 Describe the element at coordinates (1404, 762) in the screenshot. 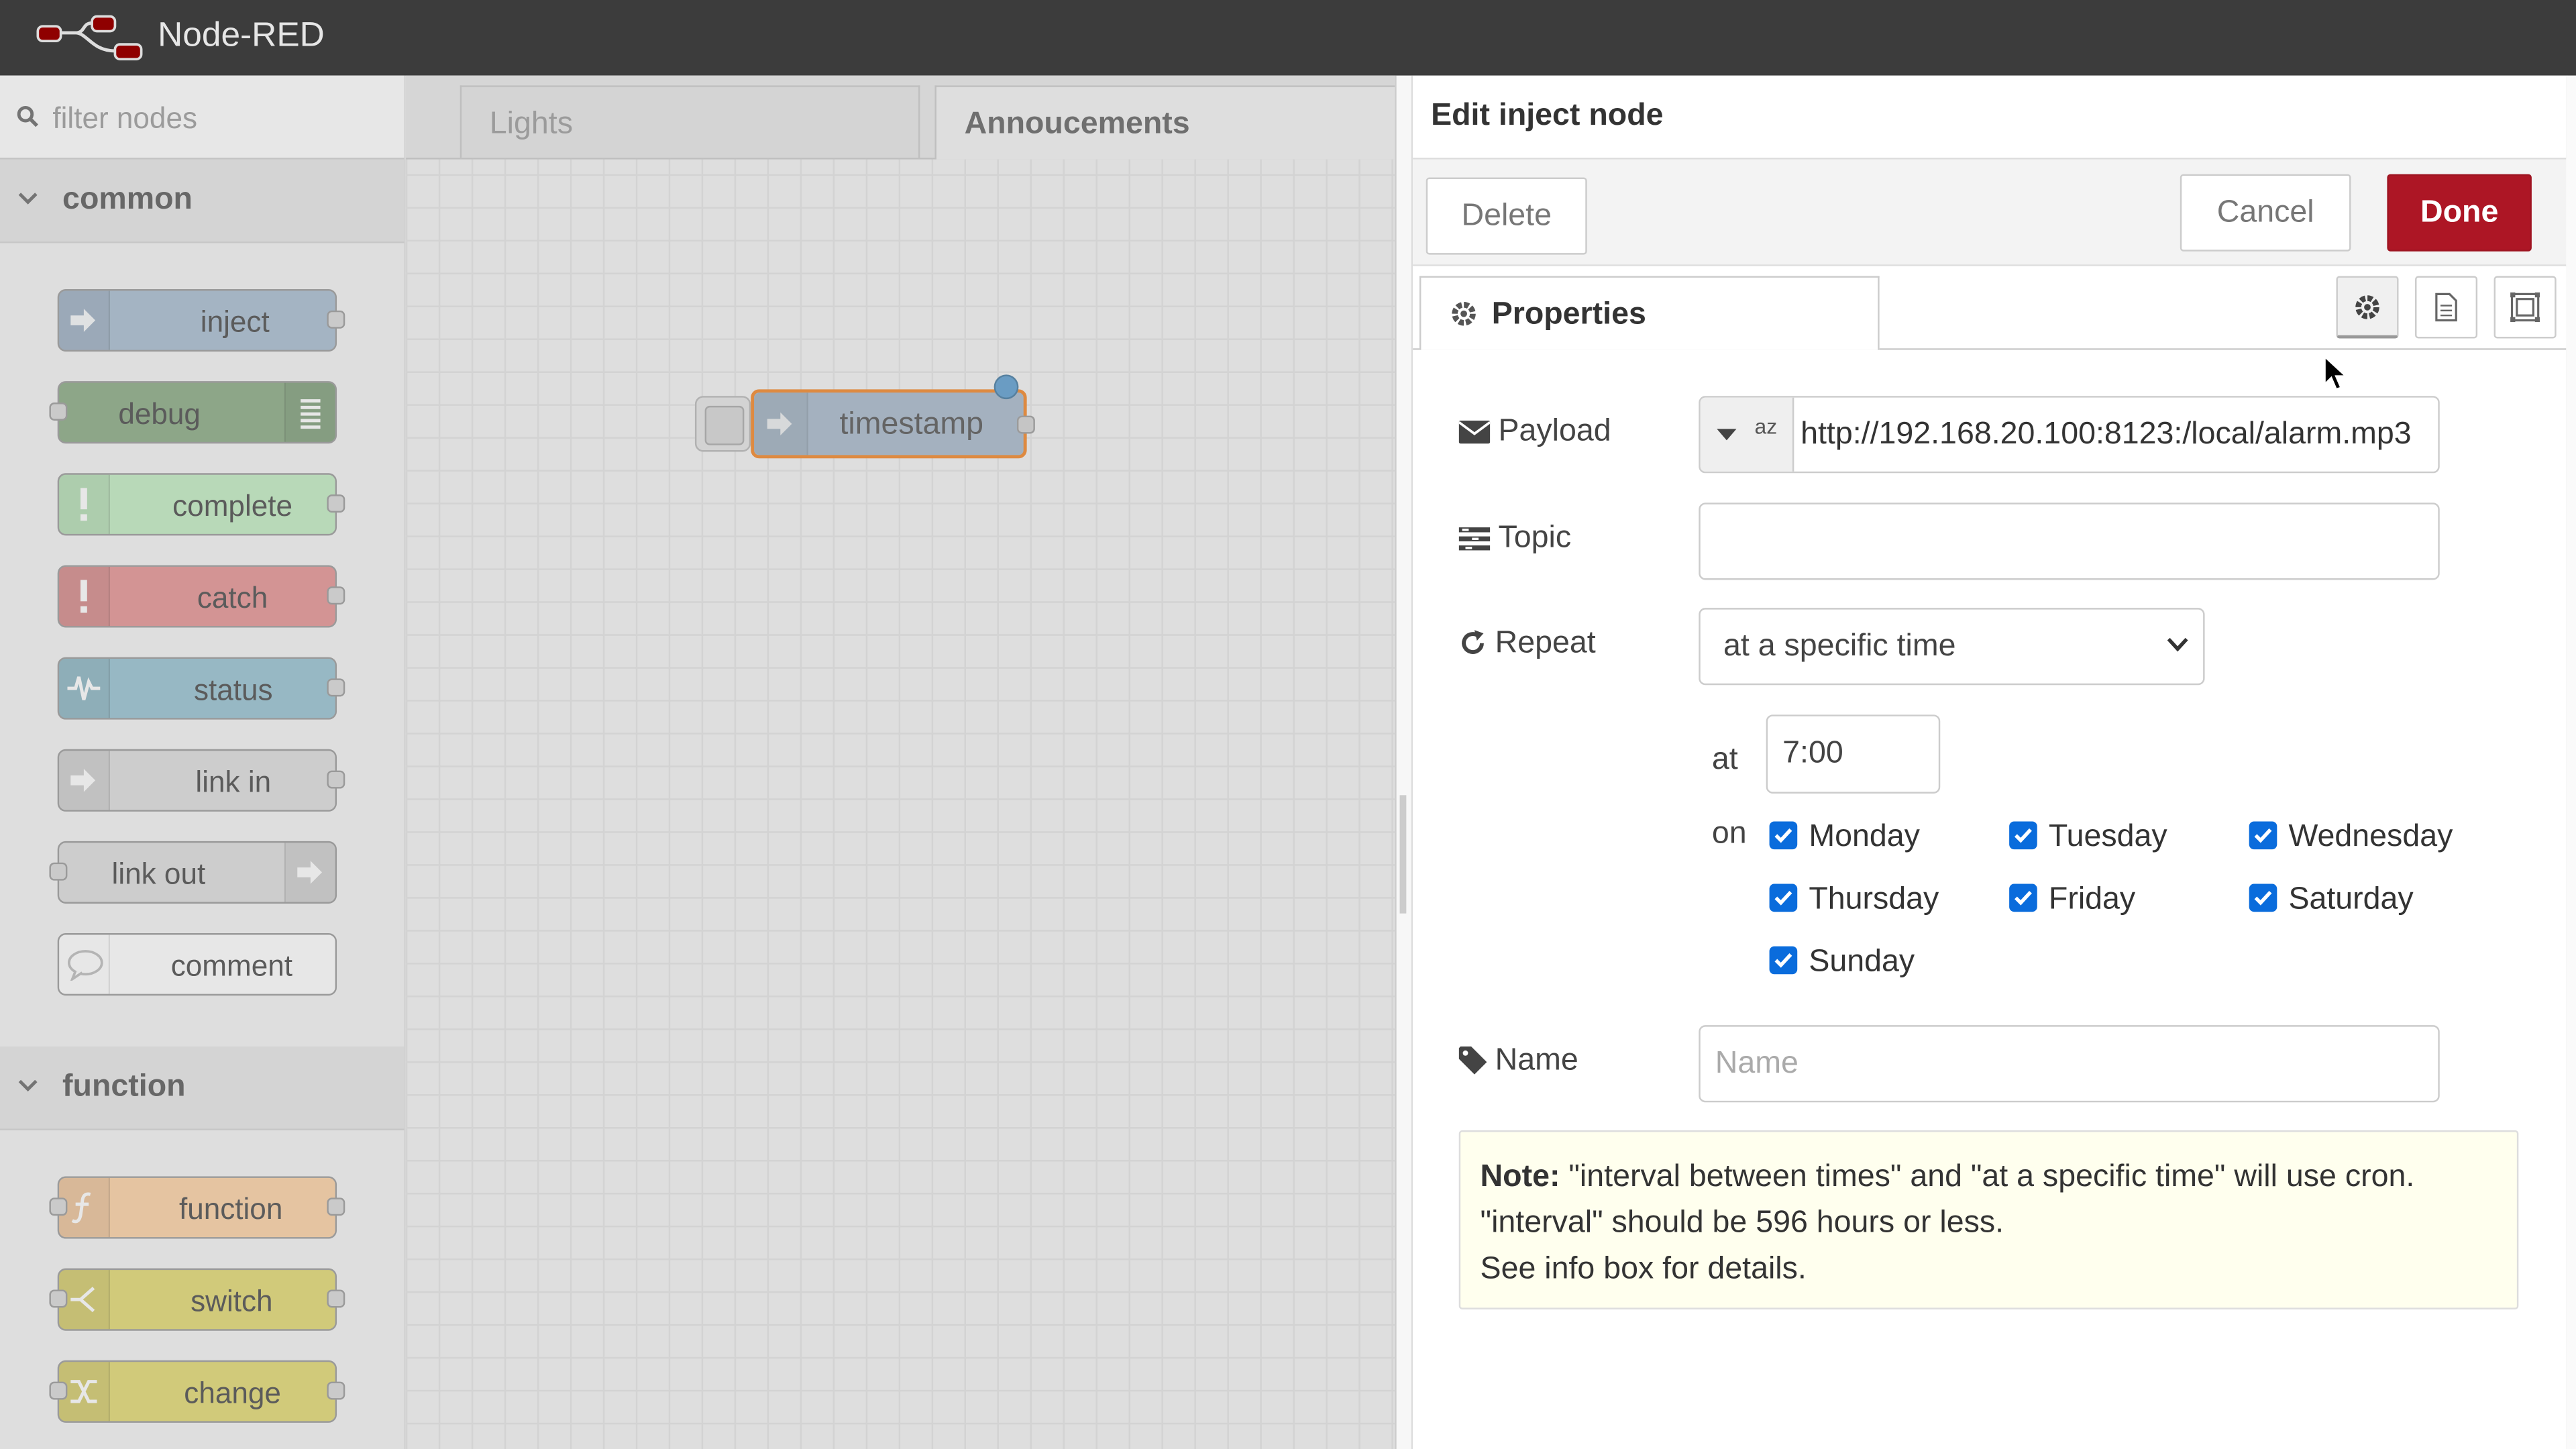

I see `tray-resize-handle` at that location.